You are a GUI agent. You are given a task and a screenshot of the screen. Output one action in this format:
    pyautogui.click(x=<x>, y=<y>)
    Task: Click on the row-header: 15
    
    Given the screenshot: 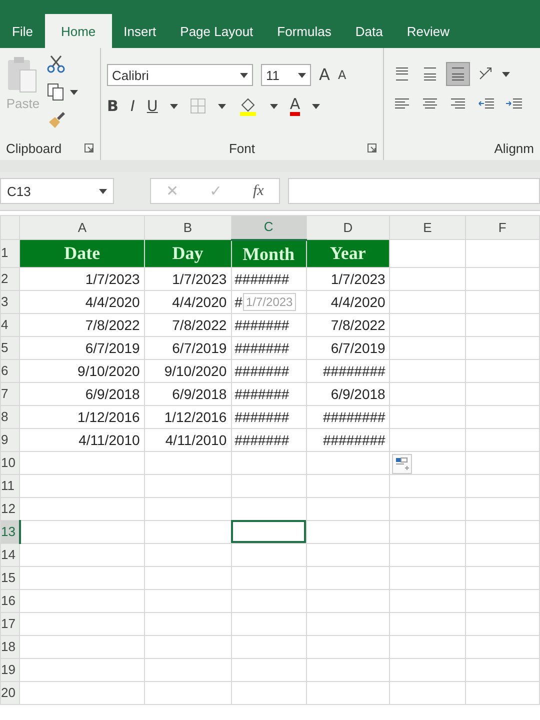 What is the action you would take?
    pyautogui.click(x=10, y=577)
    